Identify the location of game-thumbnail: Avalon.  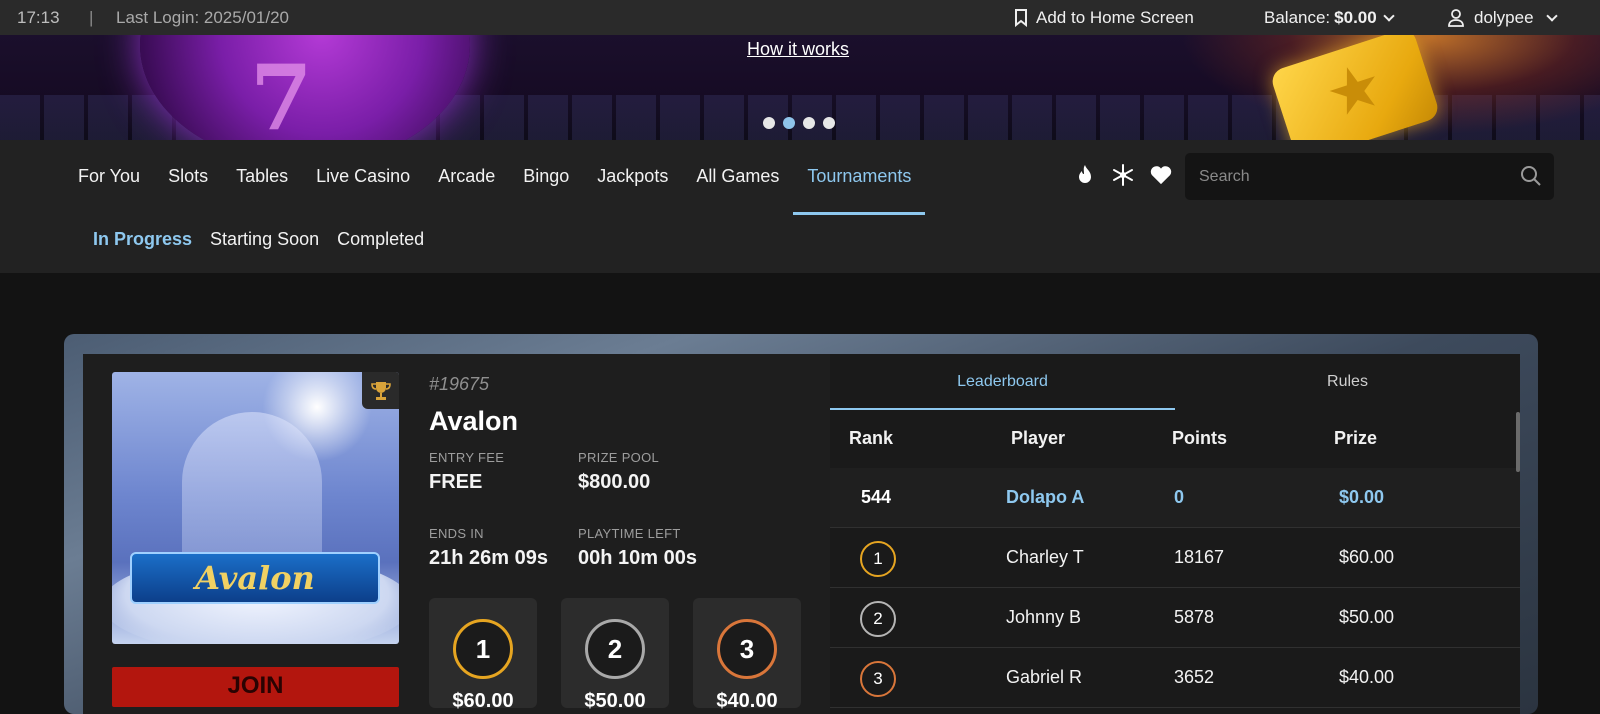
(255, 508).